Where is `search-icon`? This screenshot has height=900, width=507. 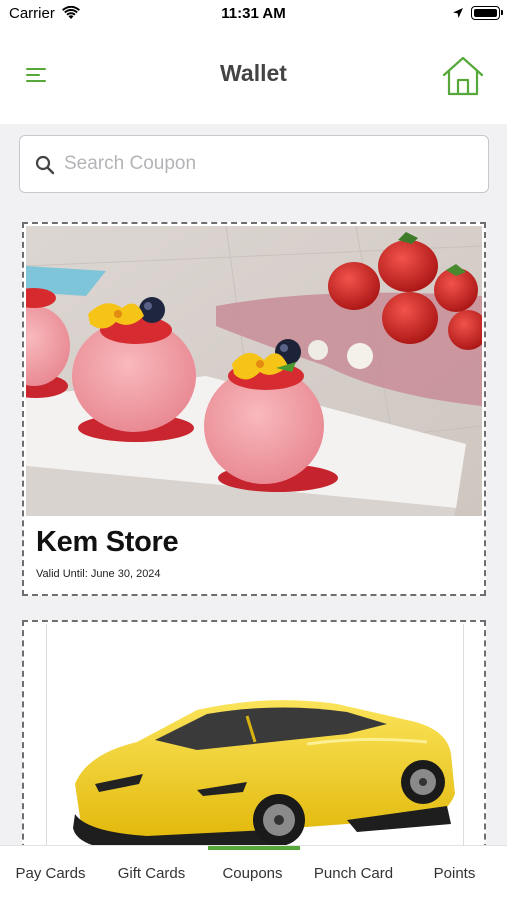
search-icon is located at coordinates (45, 165).